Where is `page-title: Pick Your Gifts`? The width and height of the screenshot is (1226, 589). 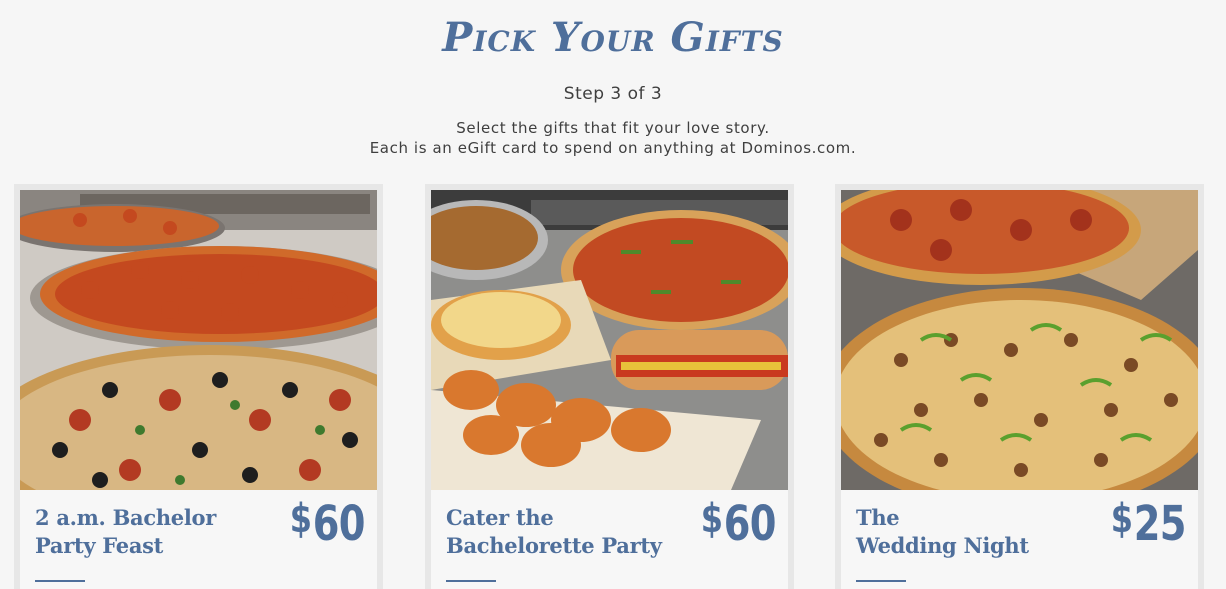
page-title: Pick Your Gifts is located at coordinates (613, 37).